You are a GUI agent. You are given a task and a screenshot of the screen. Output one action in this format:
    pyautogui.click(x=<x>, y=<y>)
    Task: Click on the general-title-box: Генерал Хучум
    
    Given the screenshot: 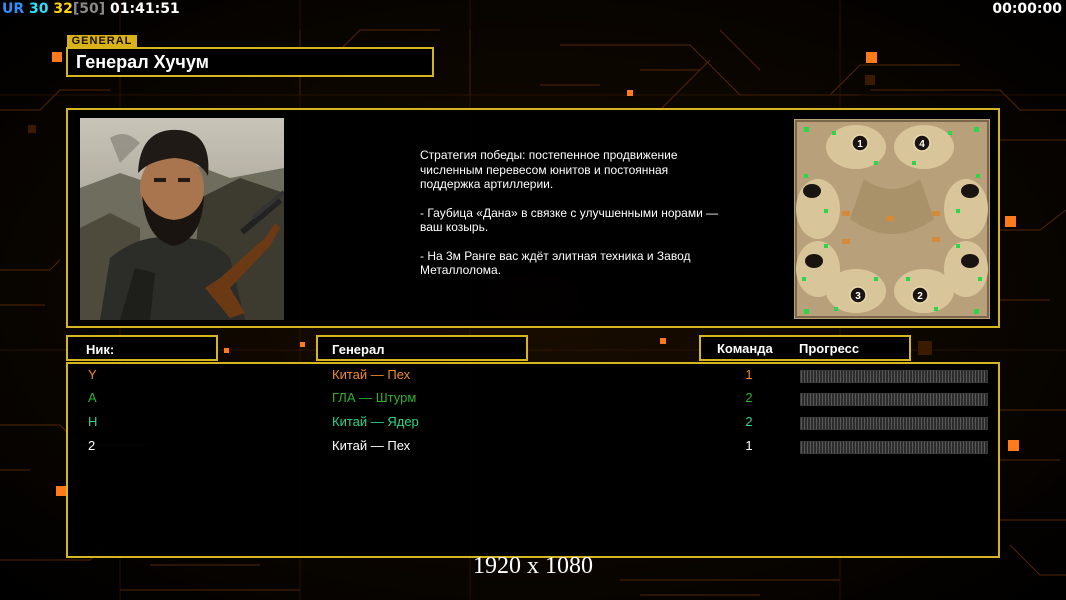 What is the action you would take?
    pyautogui.click(x=250, y=62)
    